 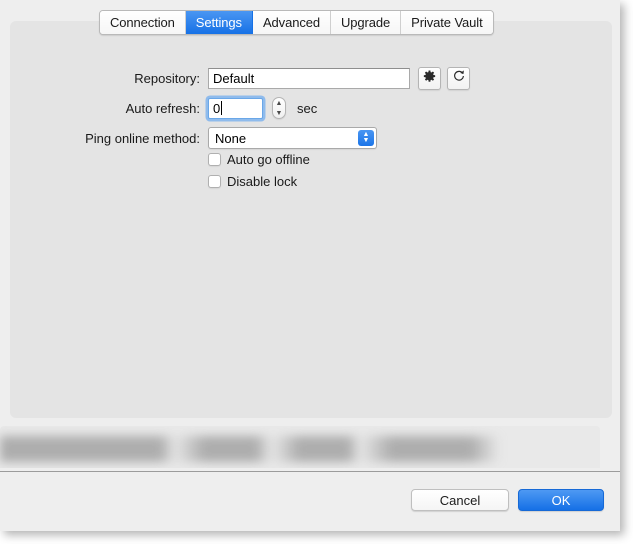 I want to click on chevron-up-down-icon: ▲ ▼, so click(x=366, y=138).